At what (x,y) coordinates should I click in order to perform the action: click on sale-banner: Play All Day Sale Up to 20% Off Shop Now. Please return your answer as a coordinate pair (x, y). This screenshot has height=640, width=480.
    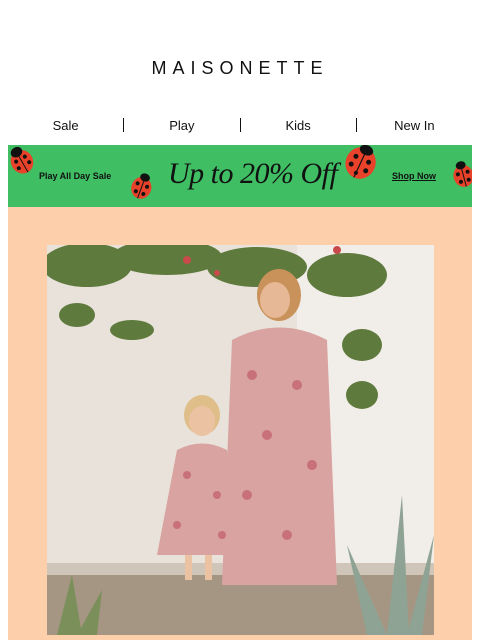
    Looking at the image, I should click on (240, 176).